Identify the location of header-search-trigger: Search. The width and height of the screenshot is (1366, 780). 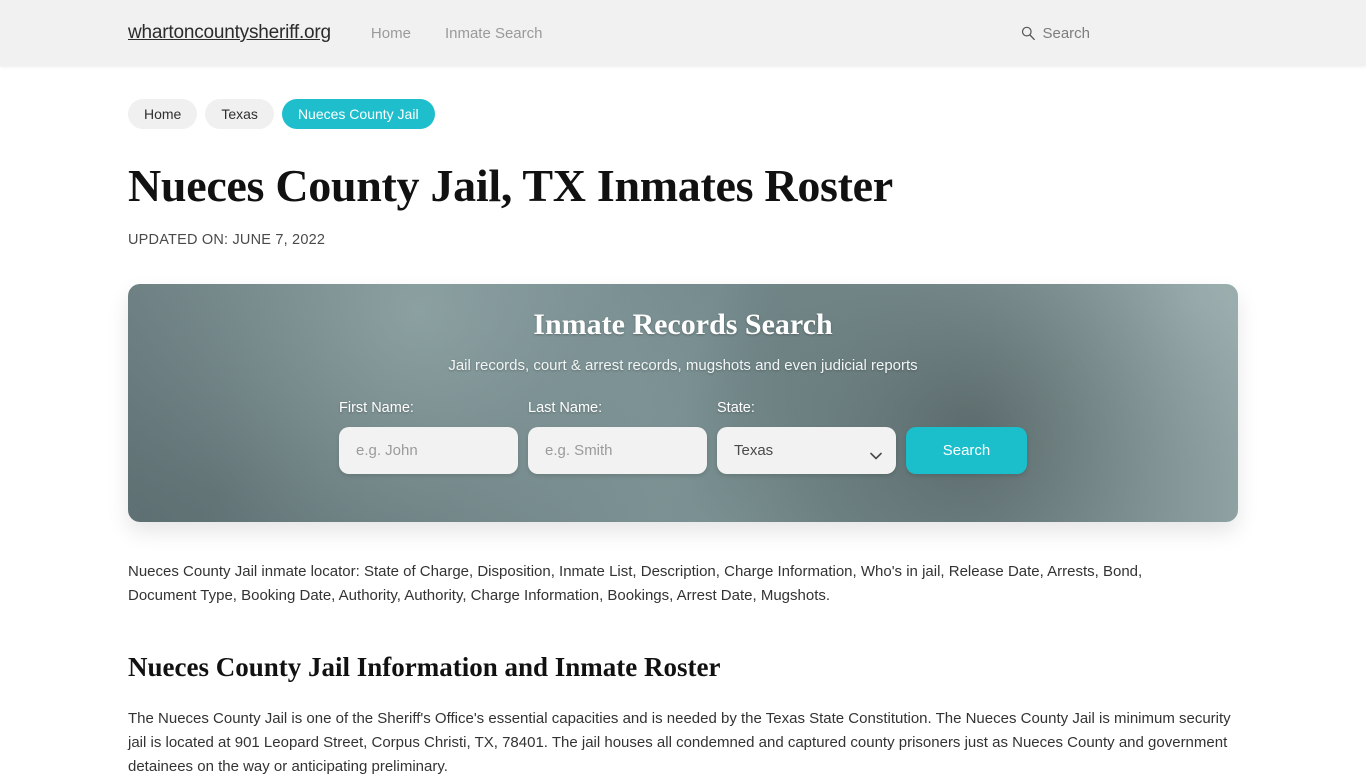
(1055, 33).